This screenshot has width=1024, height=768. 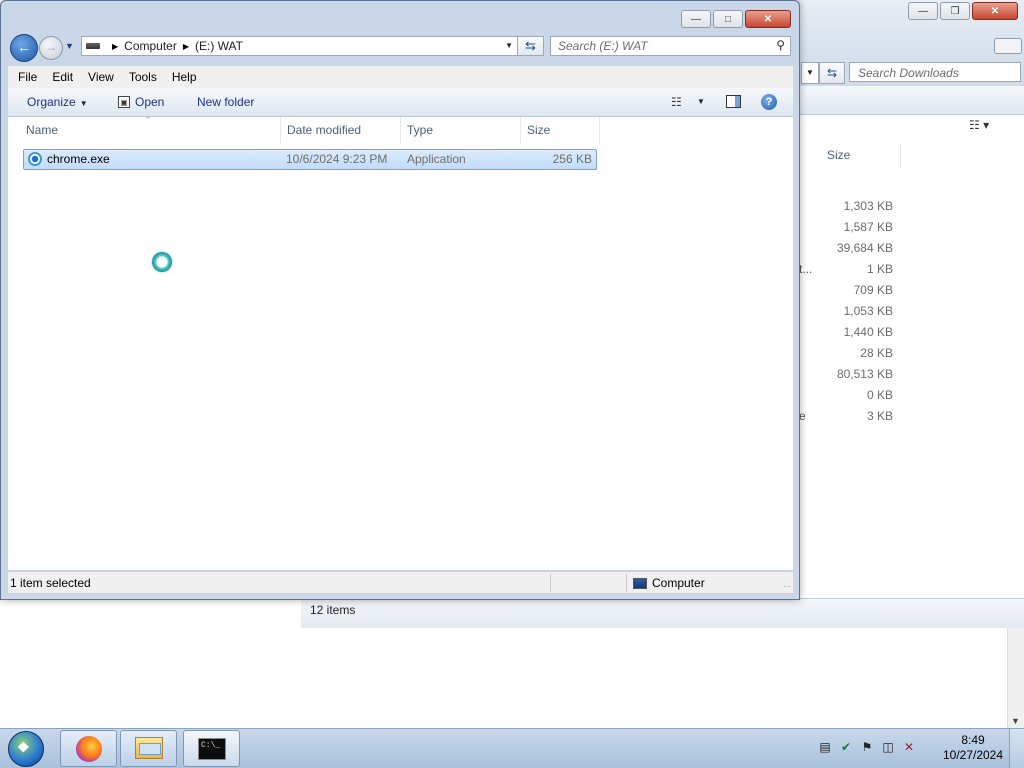 I want to click on file-type: Application, so click(x=436, y=159).